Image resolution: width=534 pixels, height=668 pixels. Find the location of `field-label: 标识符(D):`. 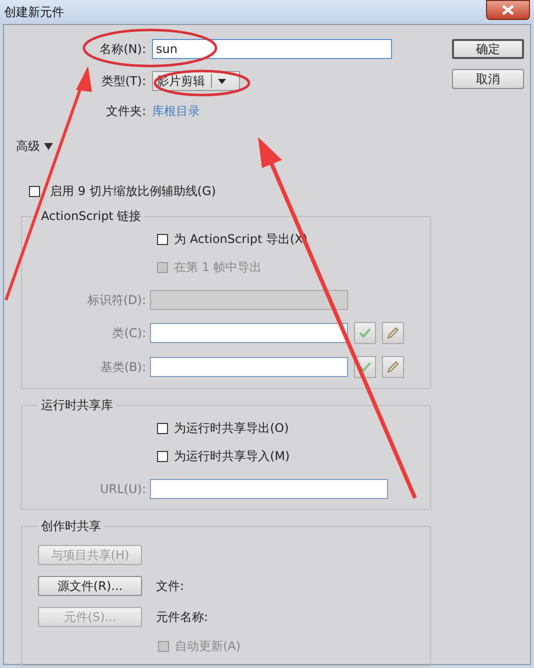

field-label: 标识符(D): is located at coordinates (116, 300).